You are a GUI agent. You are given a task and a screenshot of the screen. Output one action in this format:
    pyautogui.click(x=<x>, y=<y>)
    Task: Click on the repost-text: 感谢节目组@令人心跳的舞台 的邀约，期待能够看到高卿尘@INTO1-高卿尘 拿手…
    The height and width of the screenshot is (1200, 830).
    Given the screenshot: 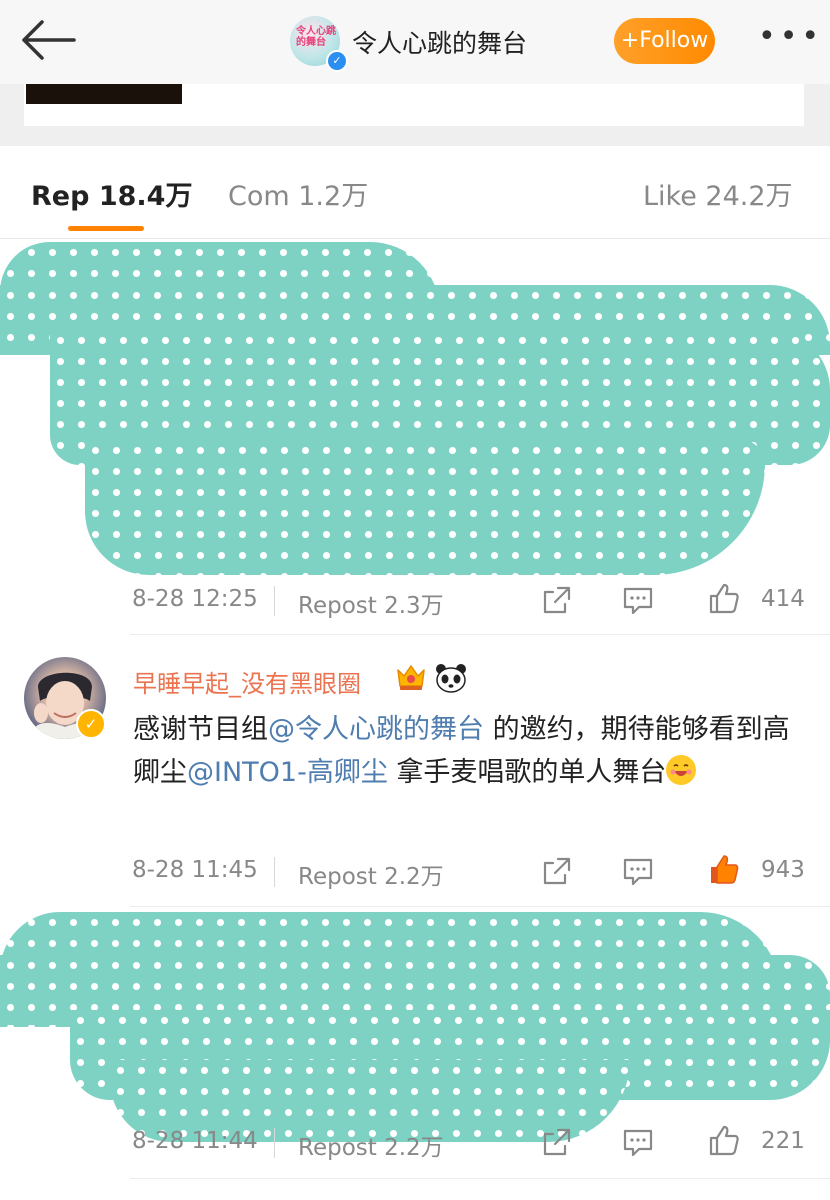 What is the action you would take?
    pyautogui.click(x=473, y=751)
    